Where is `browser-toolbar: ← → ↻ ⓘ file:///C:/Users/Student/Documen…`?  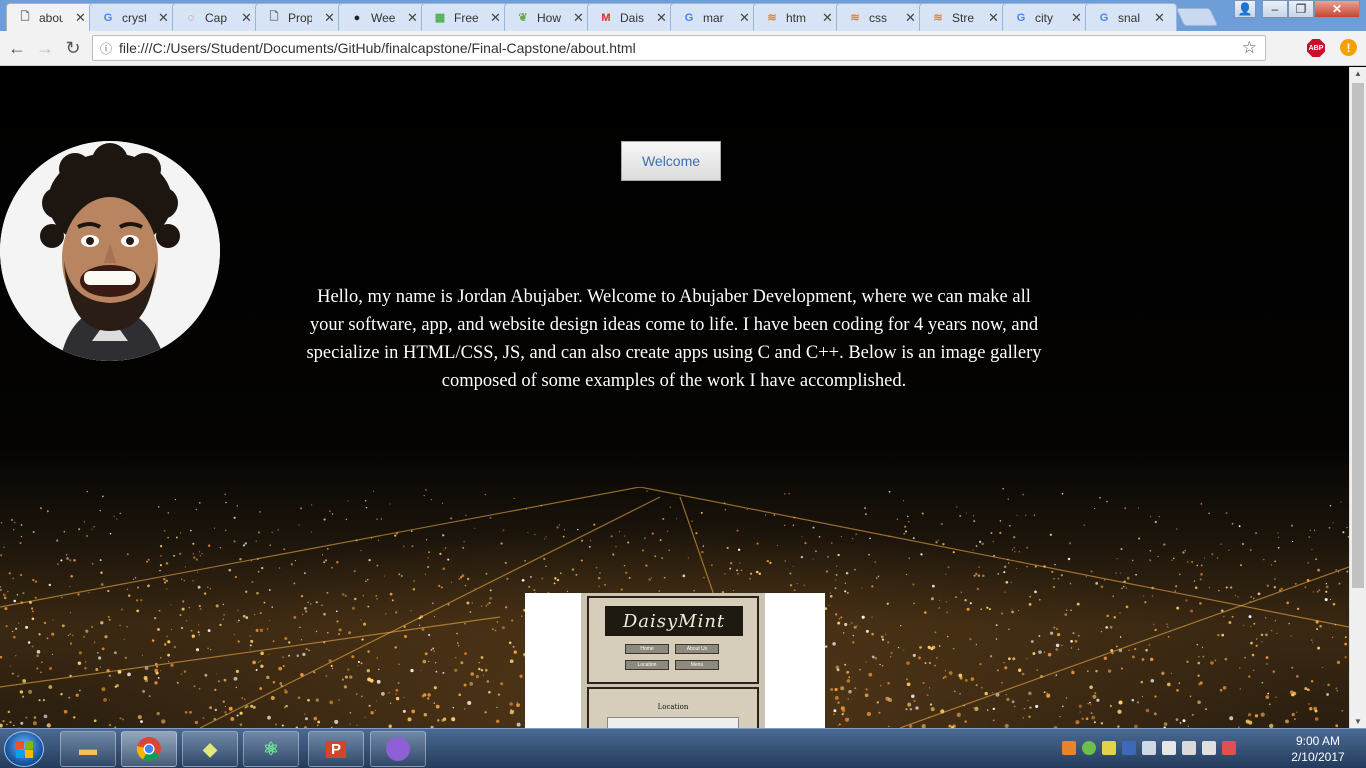 browser-toolbar: ← → ↻ ⓘ file:///C:/Users/Student/Documen… is located at coordinates (683, 48).